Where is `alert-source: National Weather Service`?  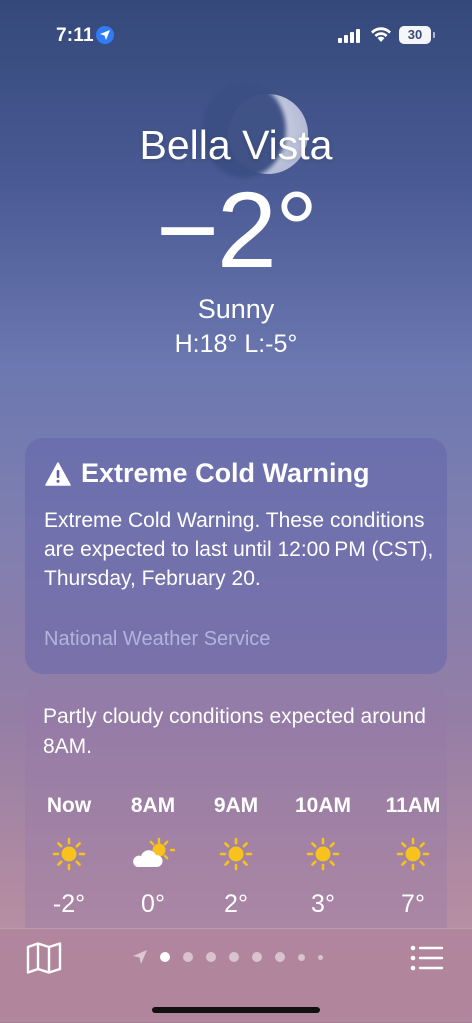
alert-source: National Weather Service is located at coordinates (157, 639).